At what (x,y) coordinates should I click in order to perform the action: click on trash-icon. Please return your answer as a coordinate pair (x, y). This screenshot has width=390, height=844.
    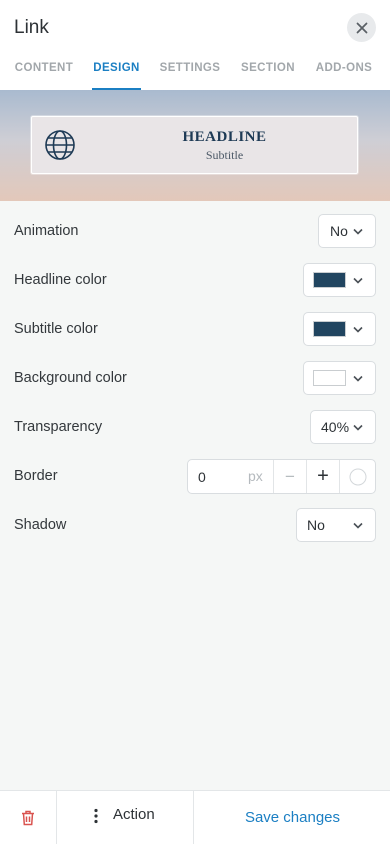
    Looking at the image, I should click on (28, 818).